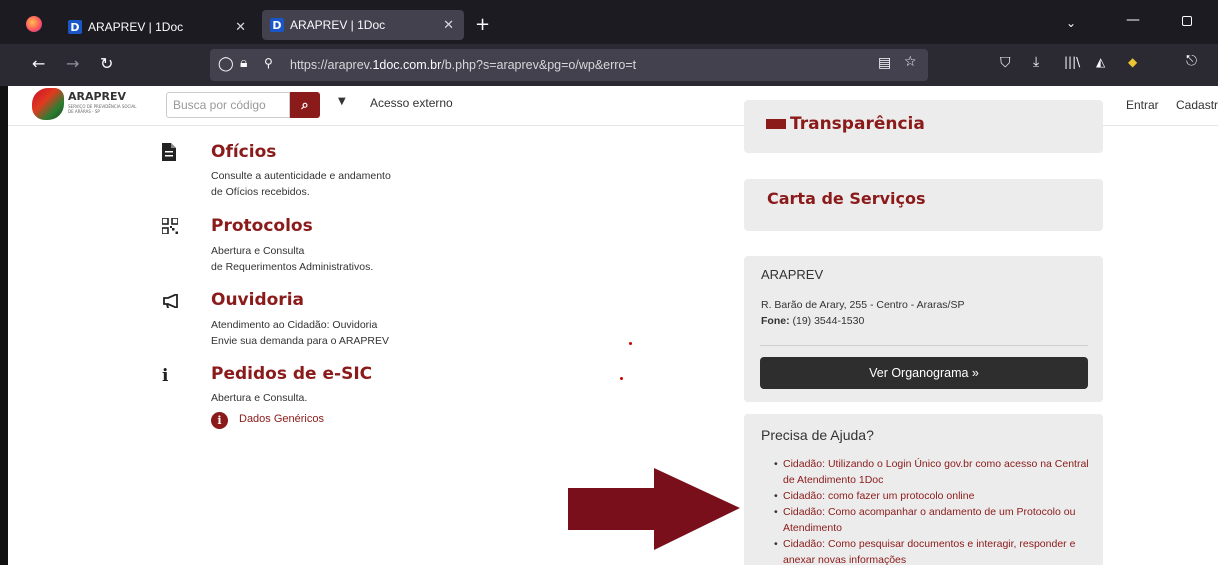  Describe the element at coordinates (813, 321) in the screenshot. I see `phone: Fone: (19) 3544-1530` at that location.